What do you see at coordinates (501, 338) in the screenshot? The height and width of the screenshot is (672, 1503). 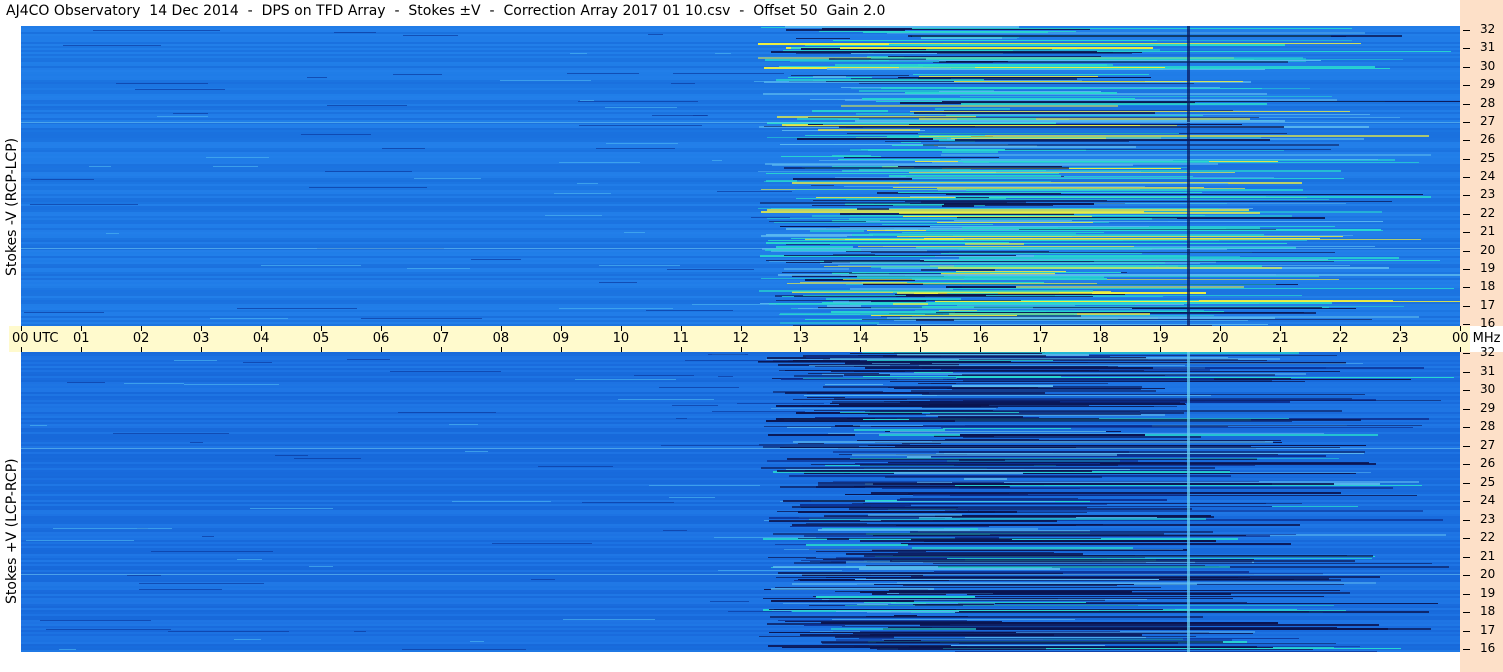 I see `time-tick-label: 08` at bounding box center [501, 338].